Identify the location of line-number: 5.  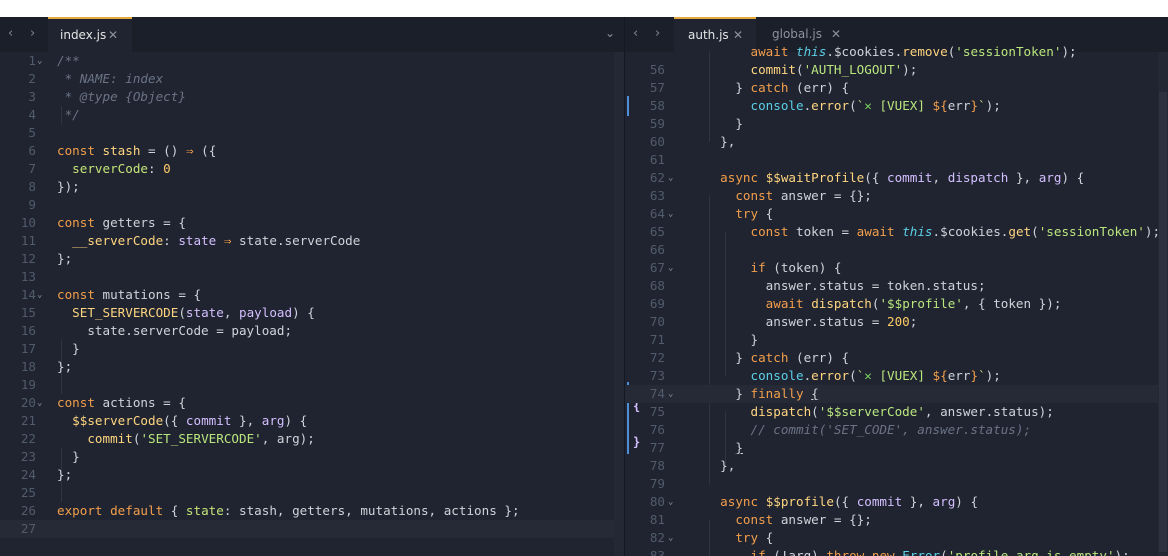
(18, 133).